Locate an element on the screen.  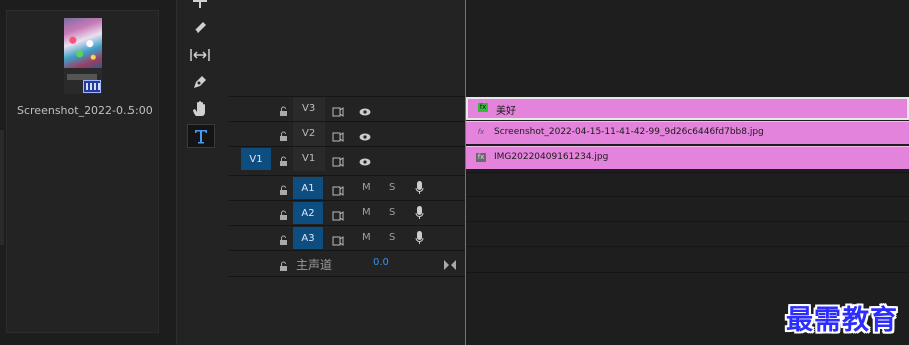
track-name: V2 is located at coordinates (309, 133).